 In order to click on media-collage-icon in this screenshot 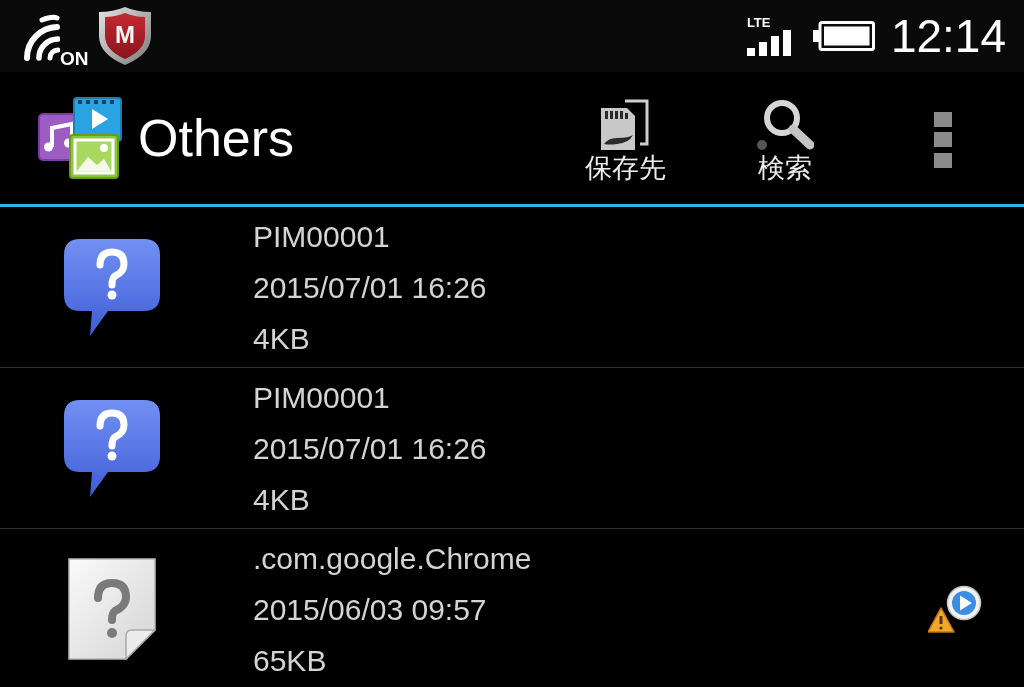, I will do `click(80, 138)`.